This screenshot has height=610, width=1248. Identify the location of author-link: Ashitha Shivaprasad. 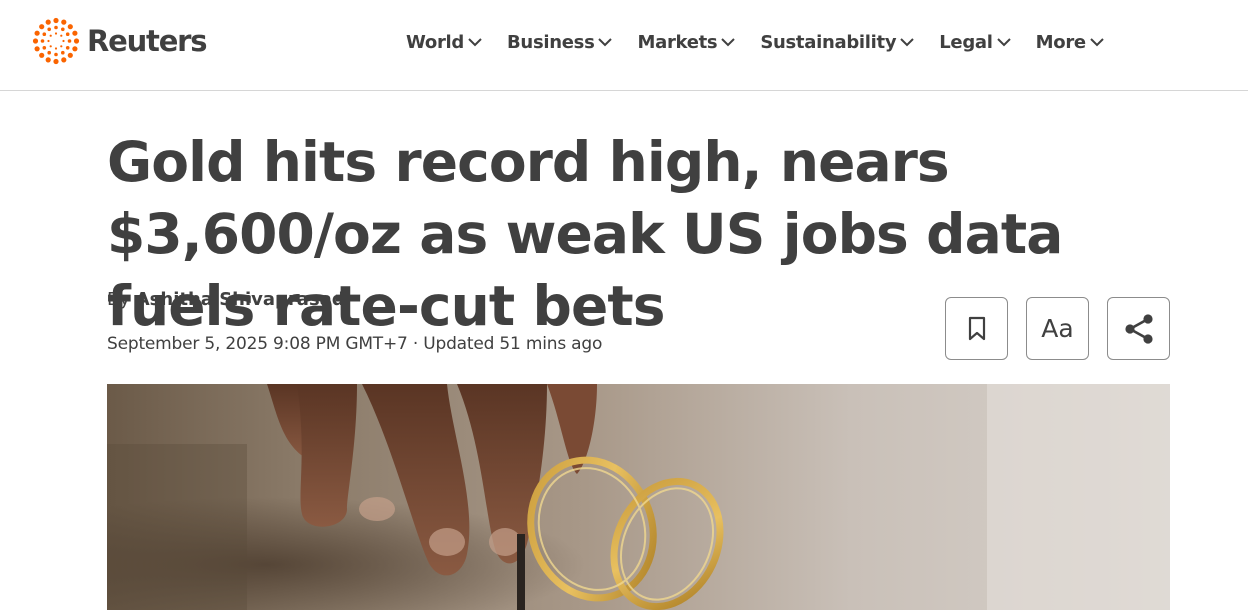
(240, 299).